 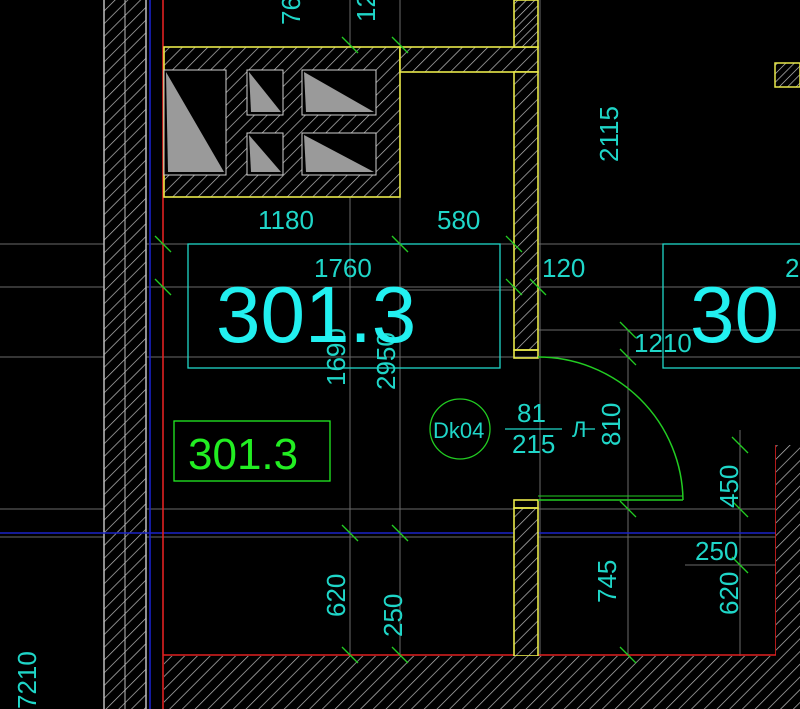 I want to click on small-column-icon, so click(x=787, y=75).